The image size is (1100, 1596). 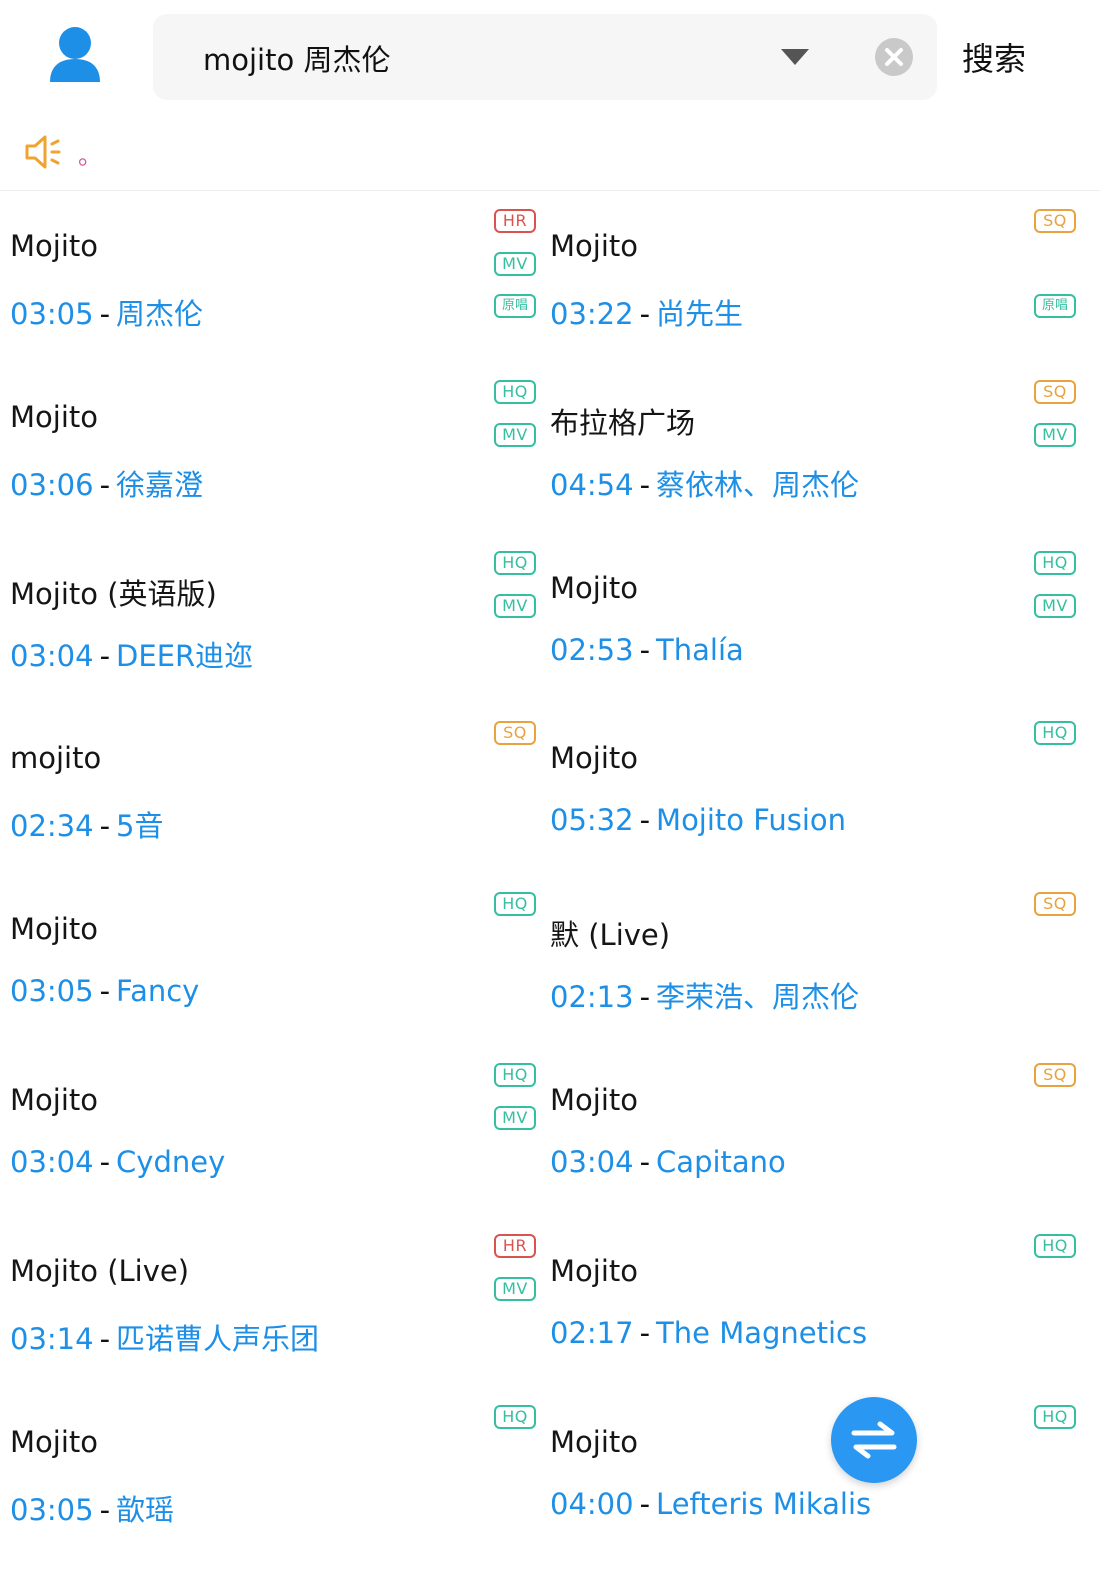 I want to click on song-item: Mojito (英语版) 03:04- DEER迪迩 HQ MV, so click(x=270, y=618).